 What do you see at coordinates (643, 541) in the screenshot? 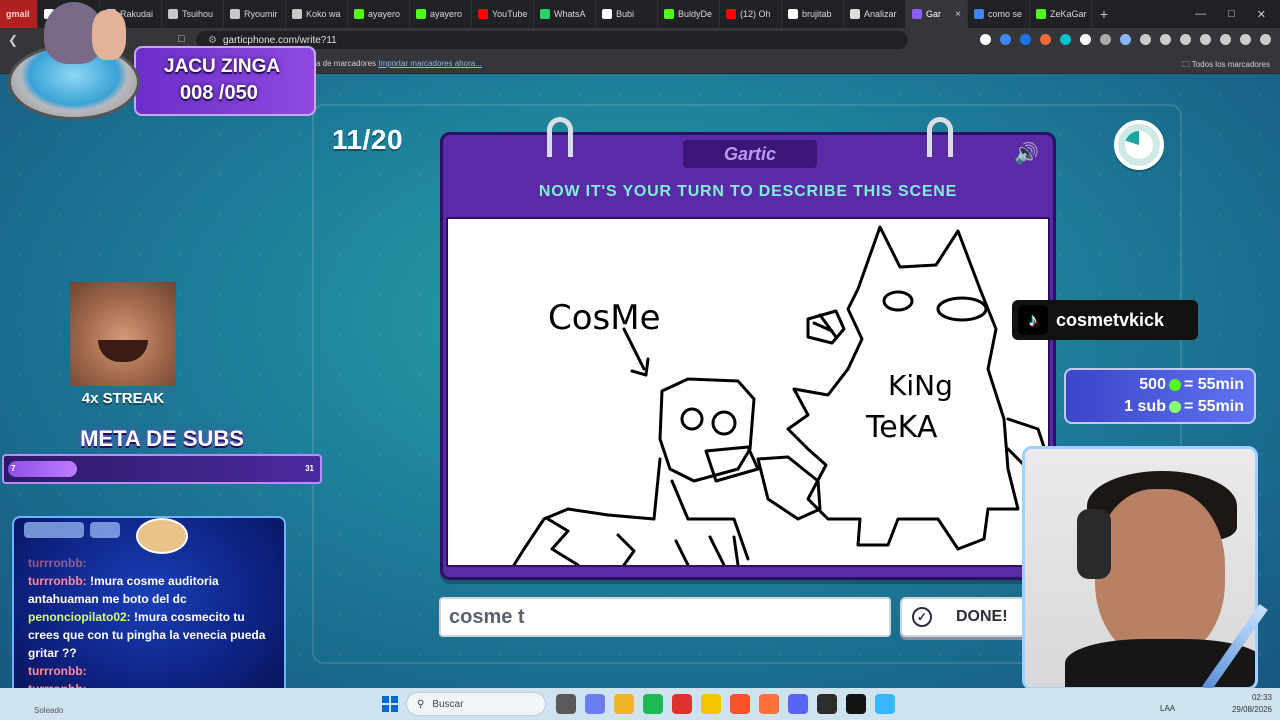
I see `cosme-feet` at bounding box center [643, 541].